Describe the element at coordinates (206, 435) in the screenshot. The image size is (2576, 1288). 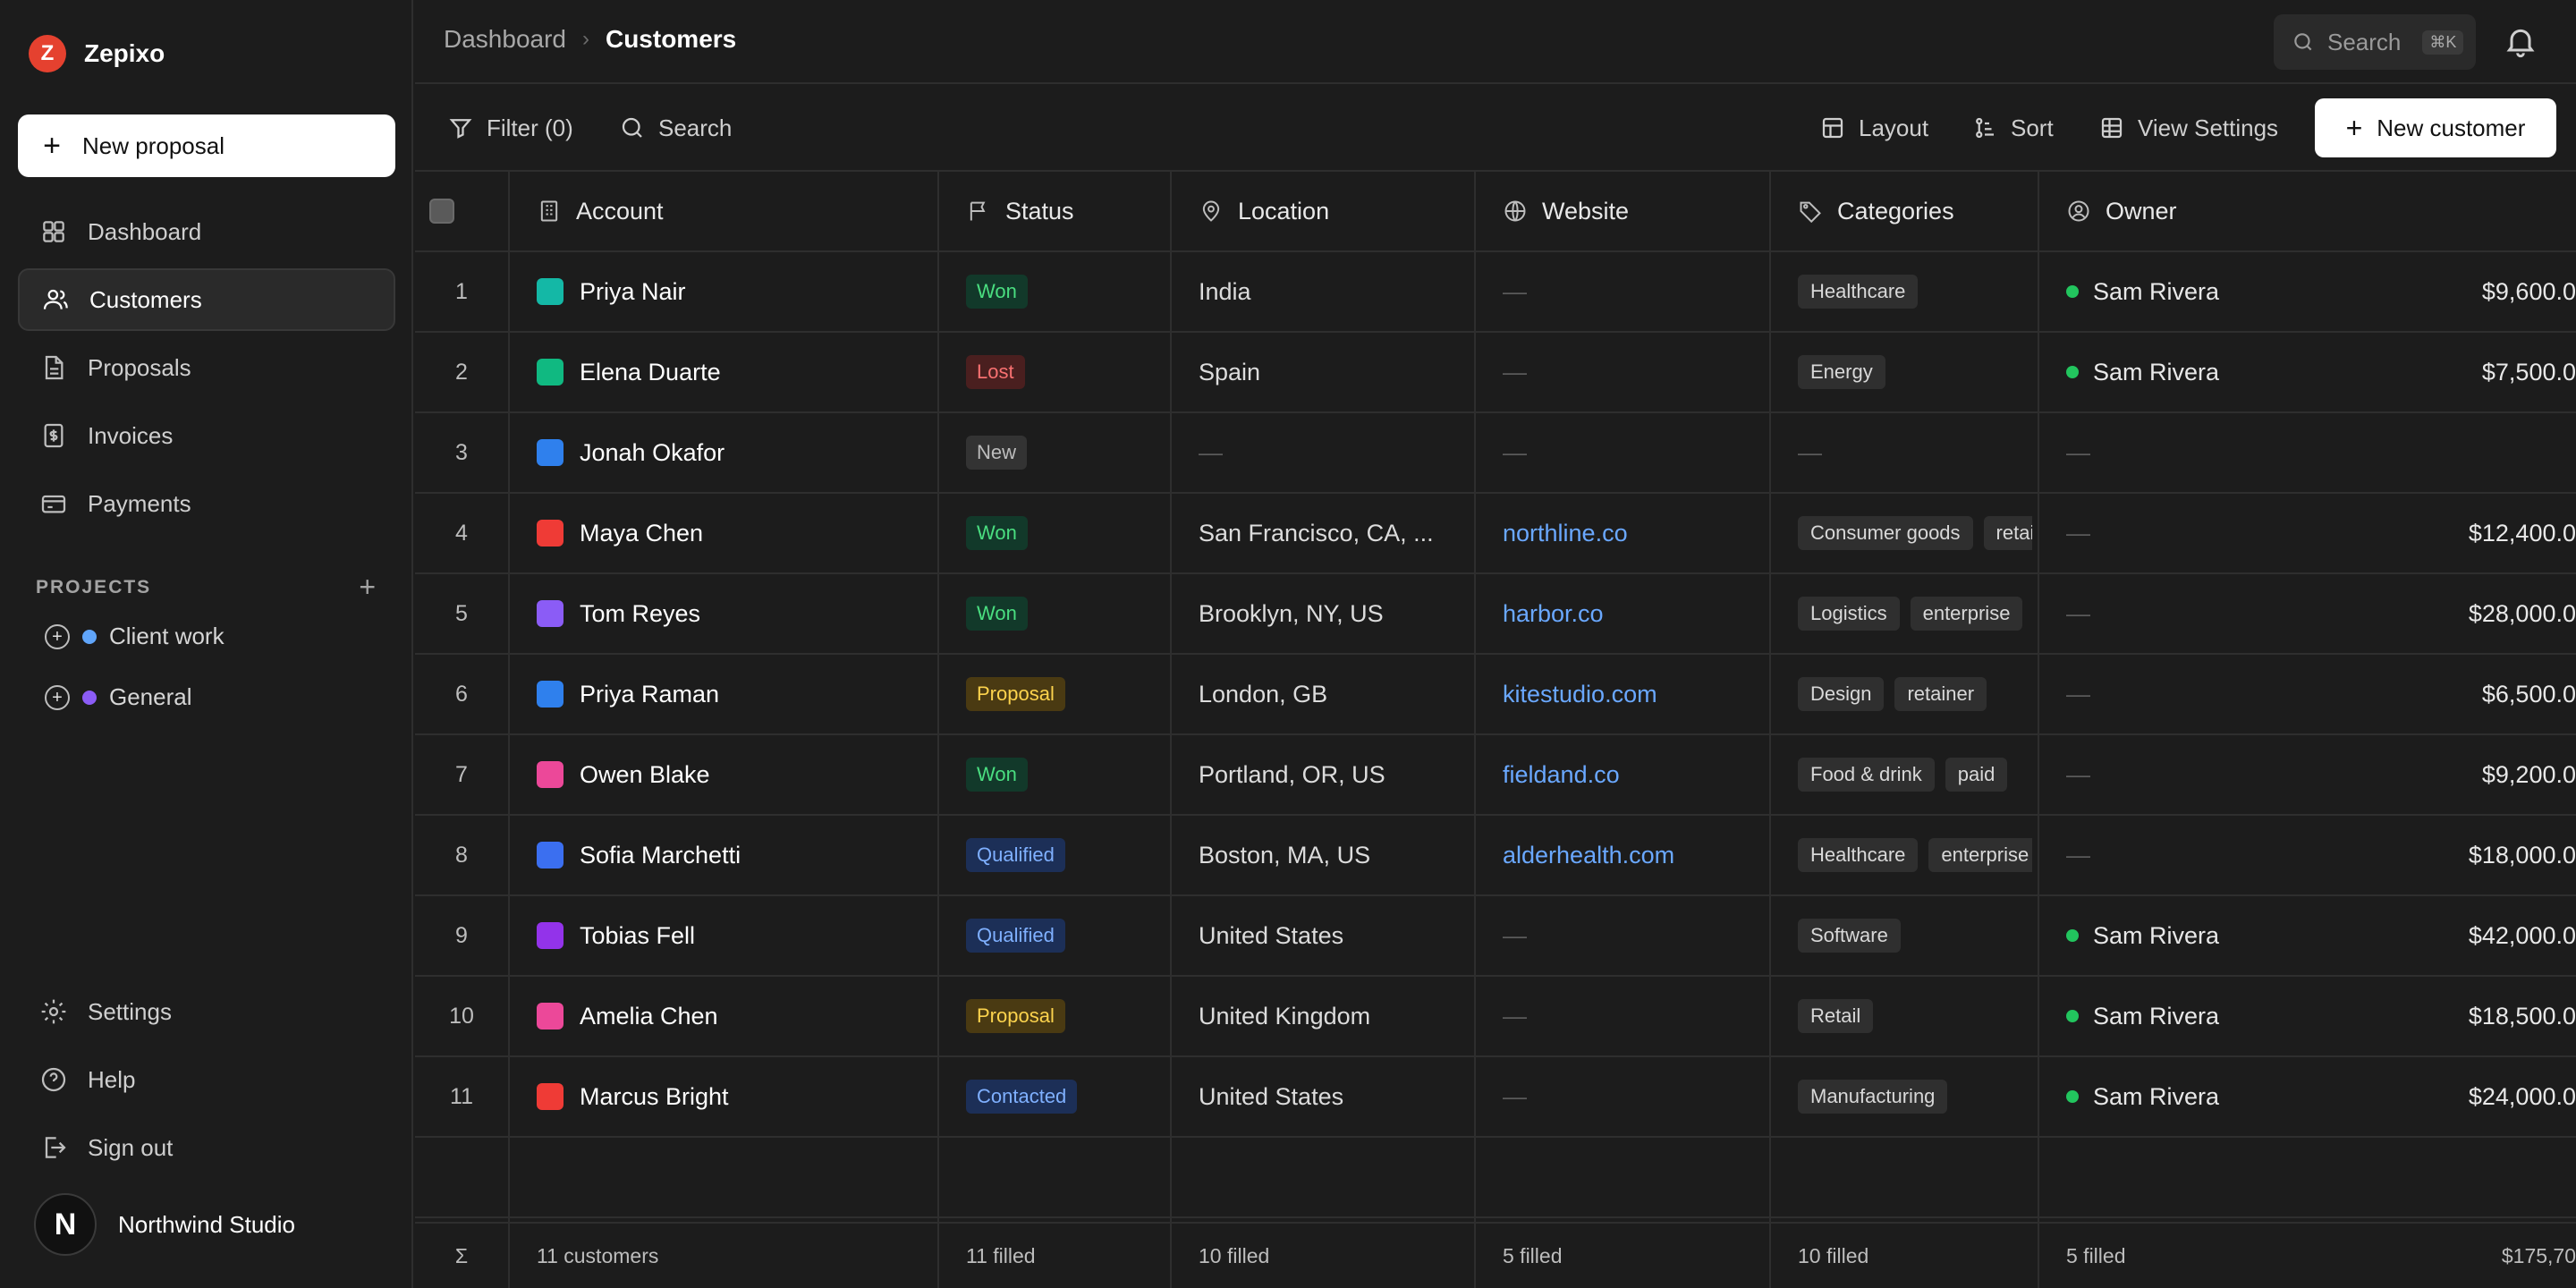
I see `sidebar-item-invoices: Invoices` at that location.